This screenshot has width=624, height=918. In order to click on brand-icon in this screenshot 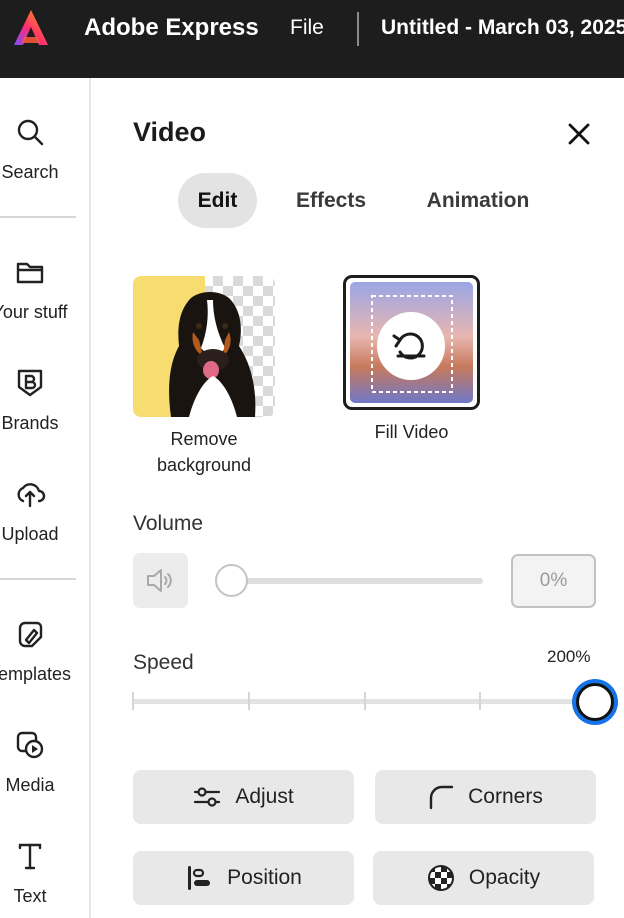, I will do `click(30, 383)`.